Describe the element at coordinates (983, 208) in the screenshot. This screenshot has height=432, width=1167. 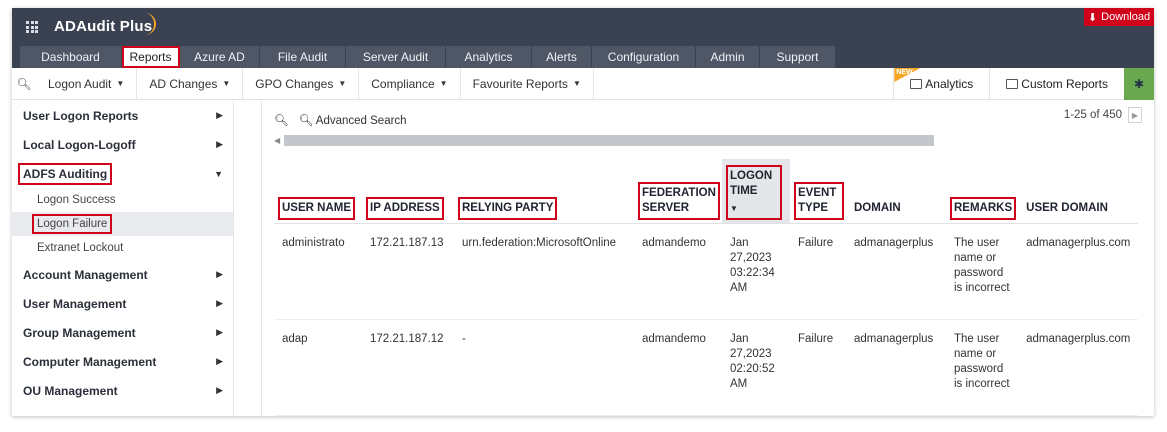
I see `column-label: REMARKS` at that location.